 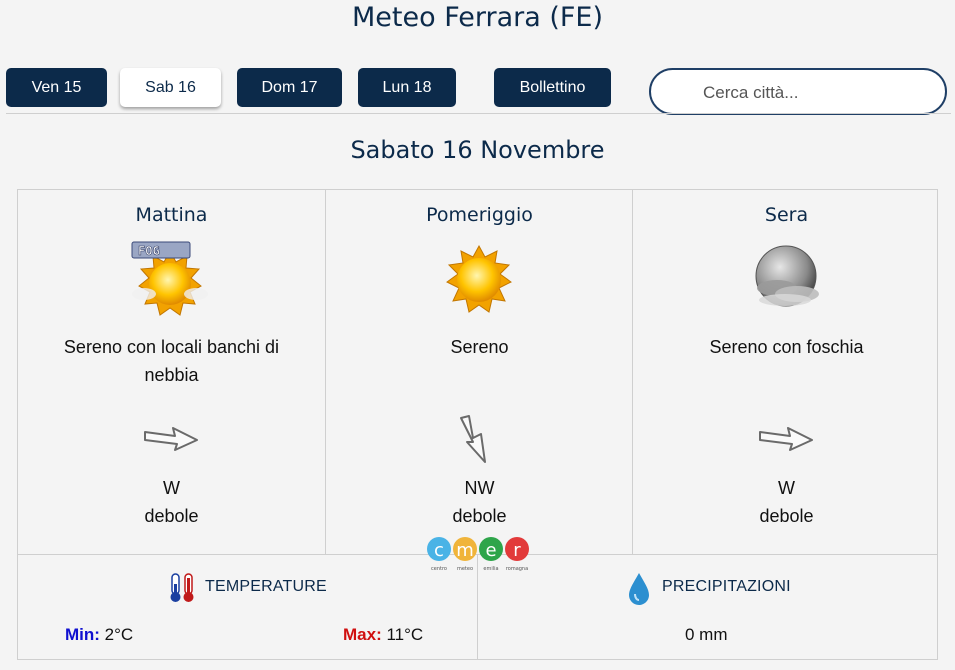 What do you see at coordinates (465, 550) in the screenshot?
I see `logo-letter: m` at bounding box center [465, 550].